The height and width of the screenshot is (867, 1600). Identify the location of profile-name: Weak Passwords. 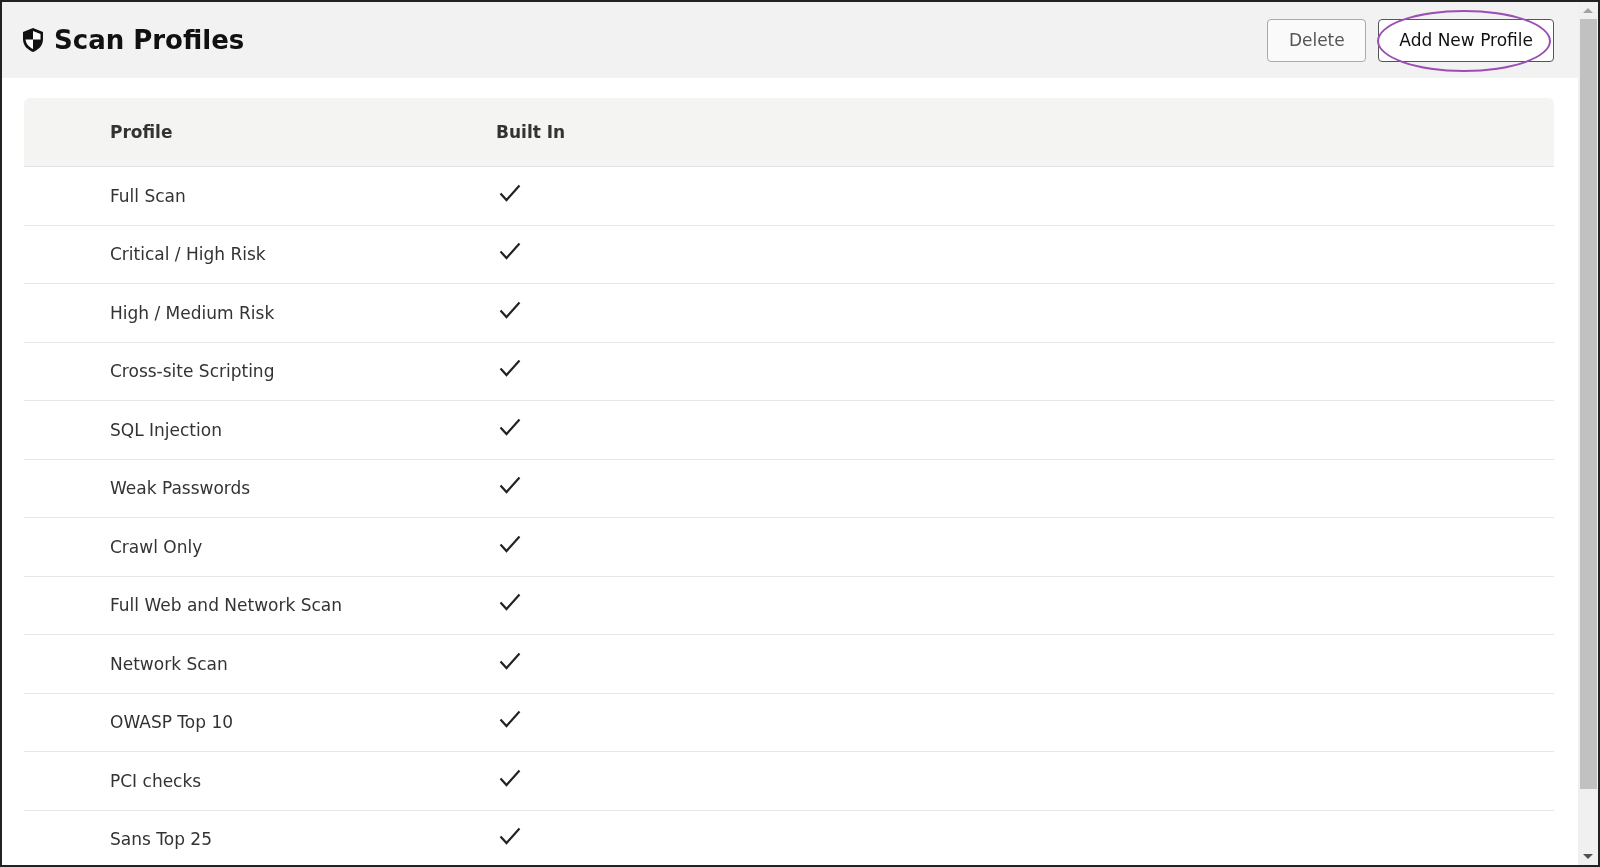
(180, 488).